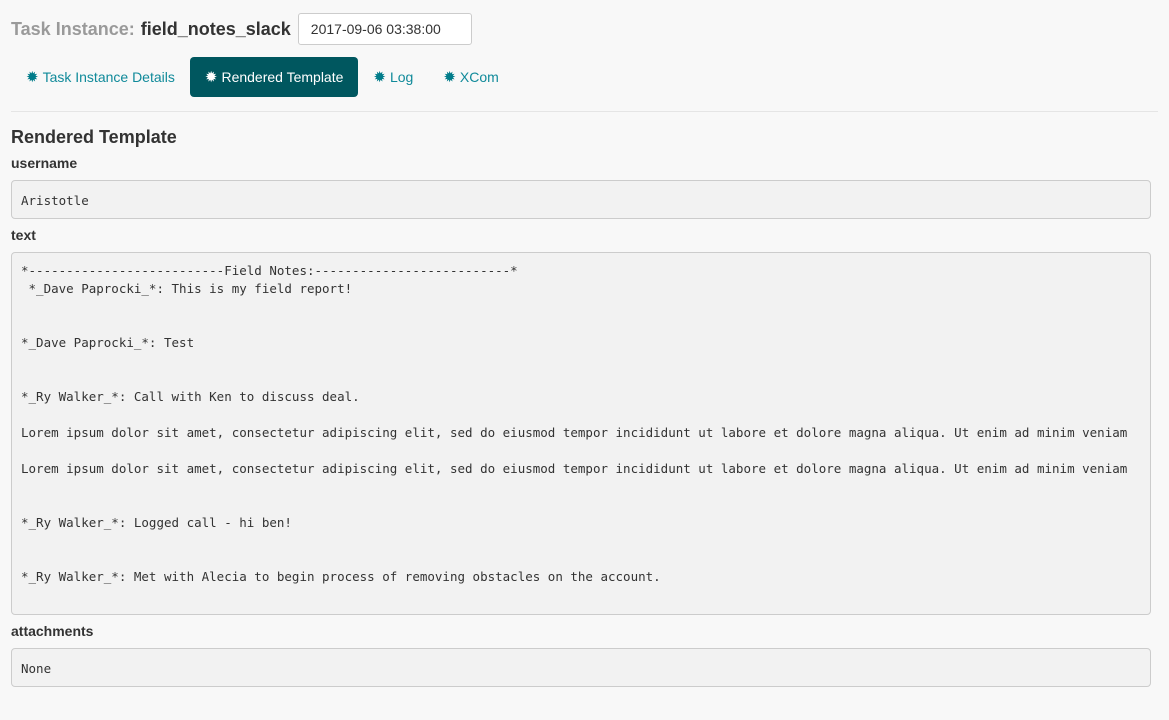 The image size is (1169, 720). Describe the element at coordinates (52, 631) in the screenshot. I see `field-label-attachments: attachments` at that location.